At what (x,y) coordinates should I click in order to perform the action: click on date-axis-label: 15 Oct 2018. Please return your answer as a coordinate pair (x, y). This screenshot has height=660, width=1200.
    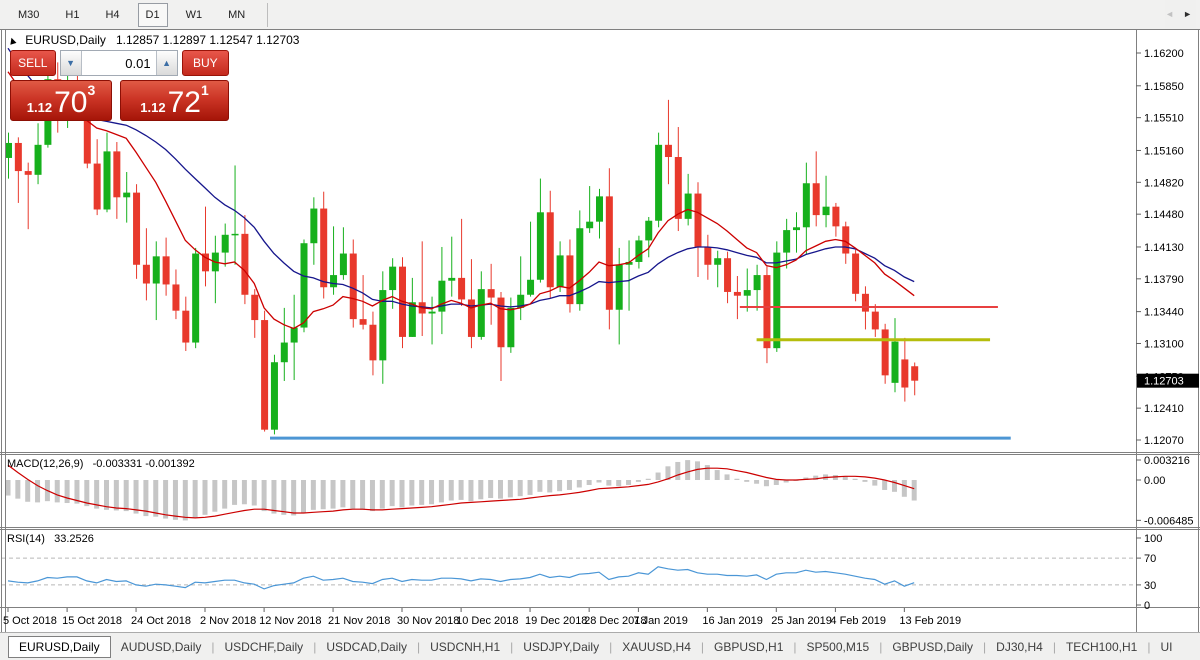
    Looking at the image, I should click on (92, 621).